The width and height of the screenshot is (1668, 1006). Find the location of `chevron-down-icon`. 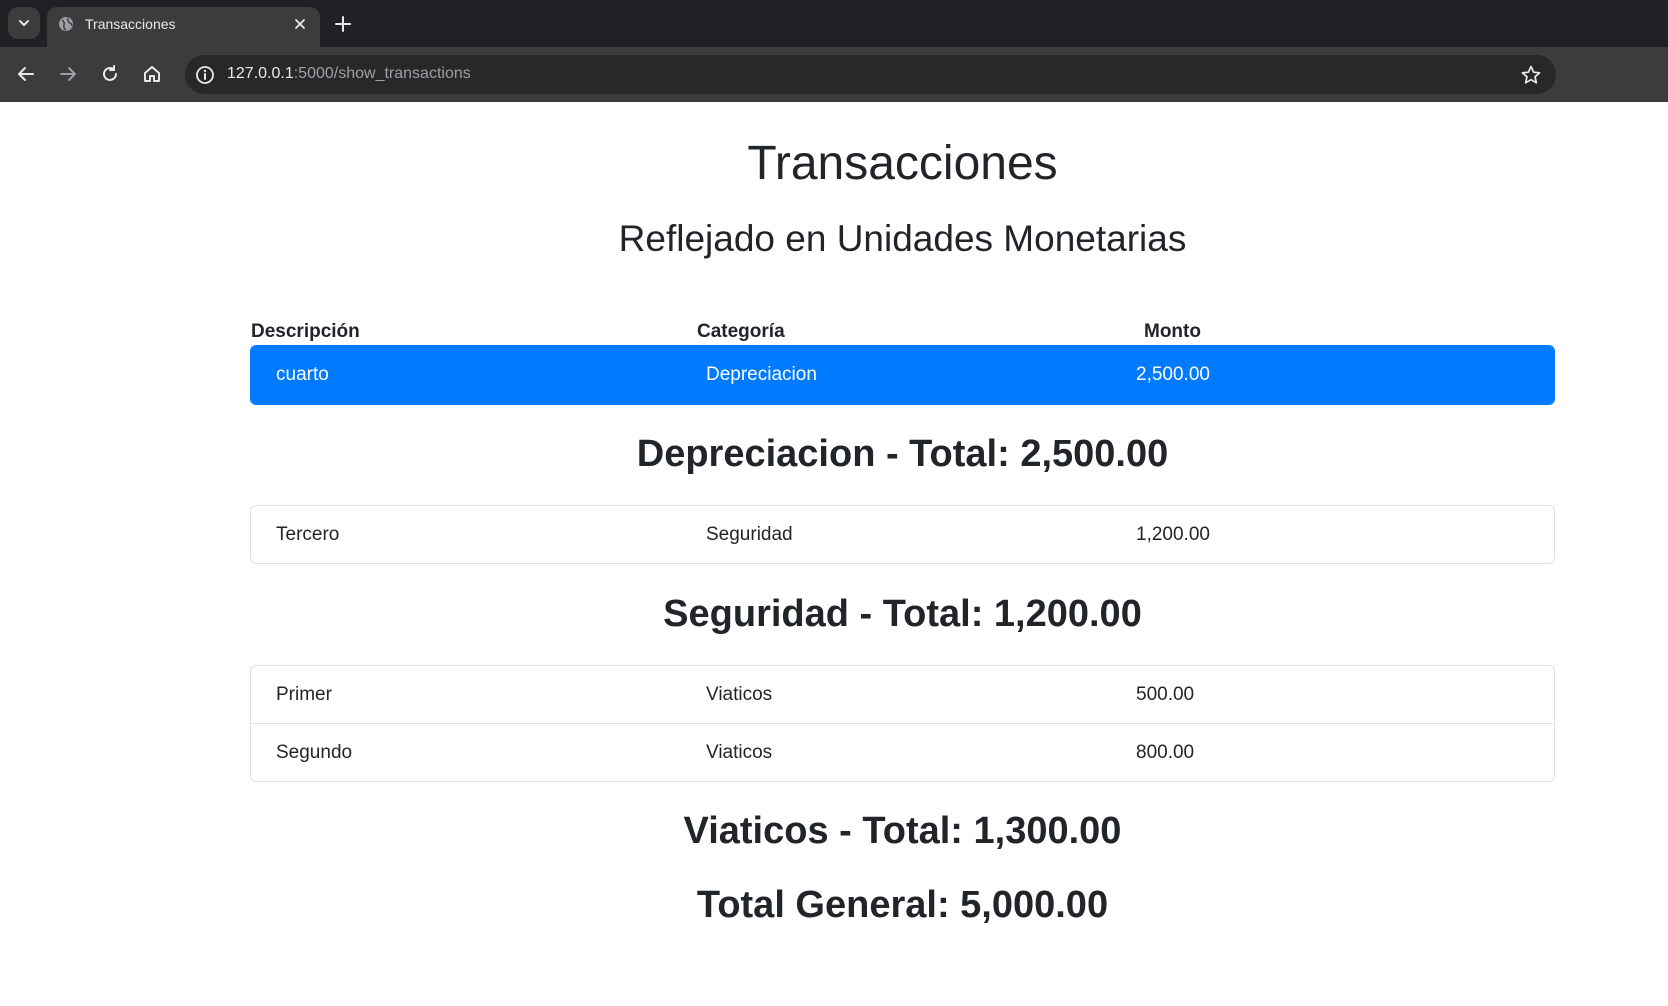

chevron-down-icon is located at coordinates (24, 23).